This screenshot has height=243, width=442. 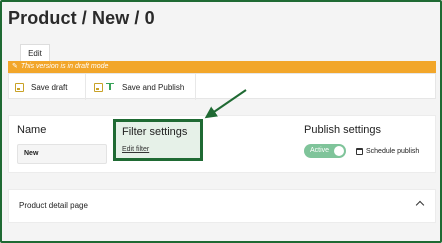 I want to click on schedule-publish-label: Schedule publish, so click(x=393, y=151).